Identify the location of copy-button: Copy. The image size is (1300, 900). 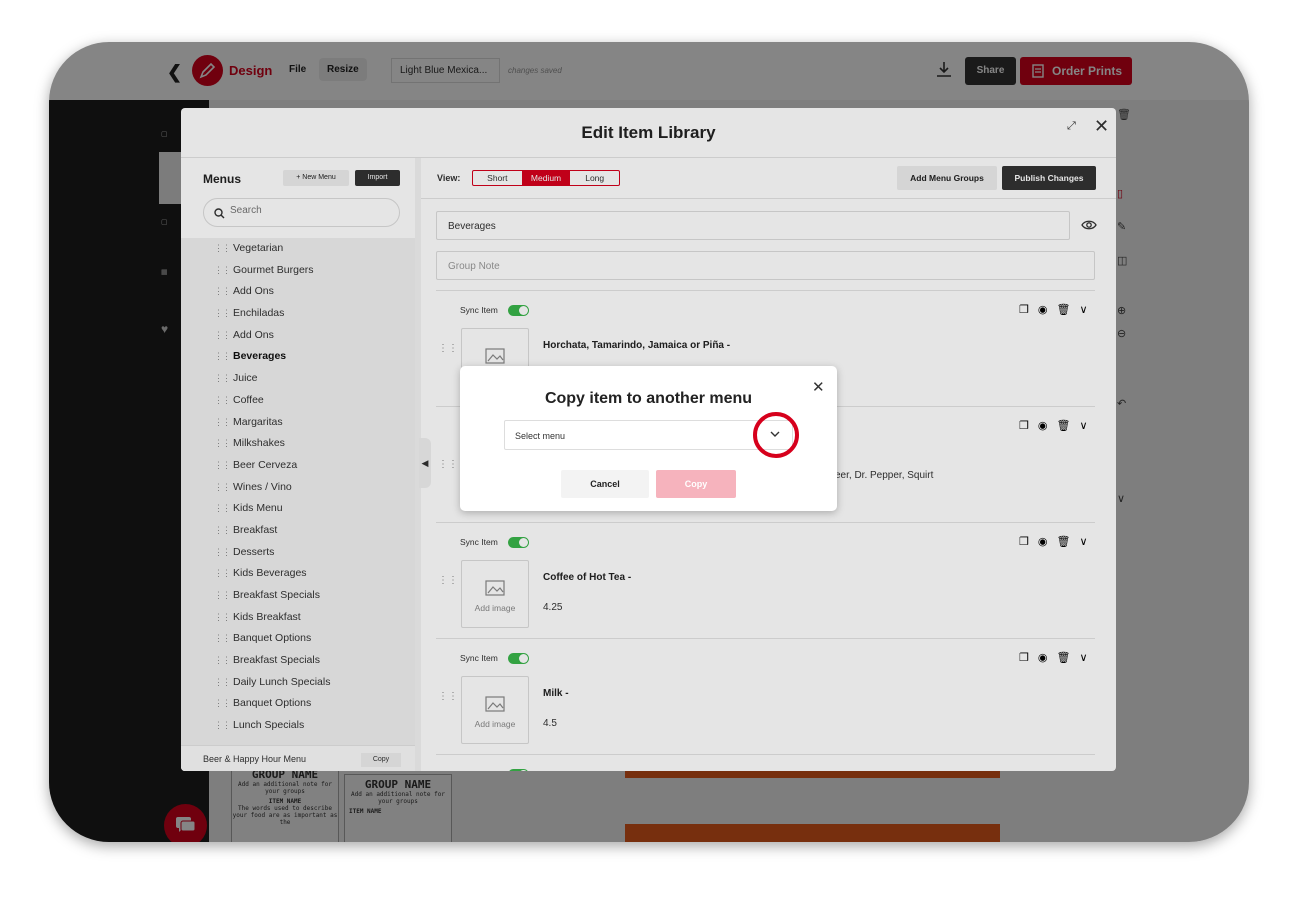
(696, 484).